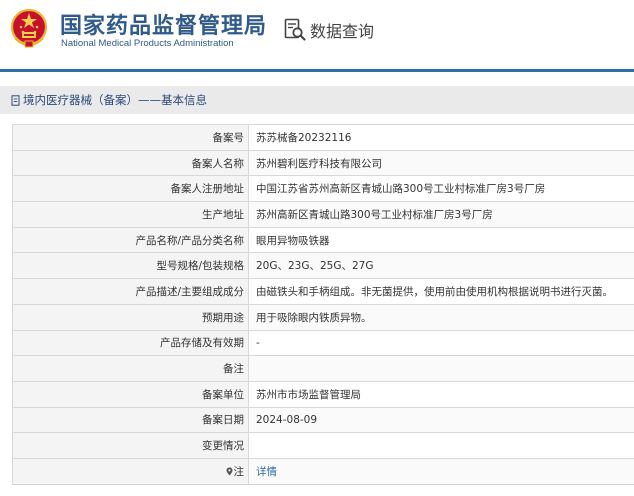 This screenshot has height=496, width=634. What do you see at coordinates (164, 26) in the screenshot?
I see `site-title-cn: 国家药品监督管理局` at bounding box center [164, 26].